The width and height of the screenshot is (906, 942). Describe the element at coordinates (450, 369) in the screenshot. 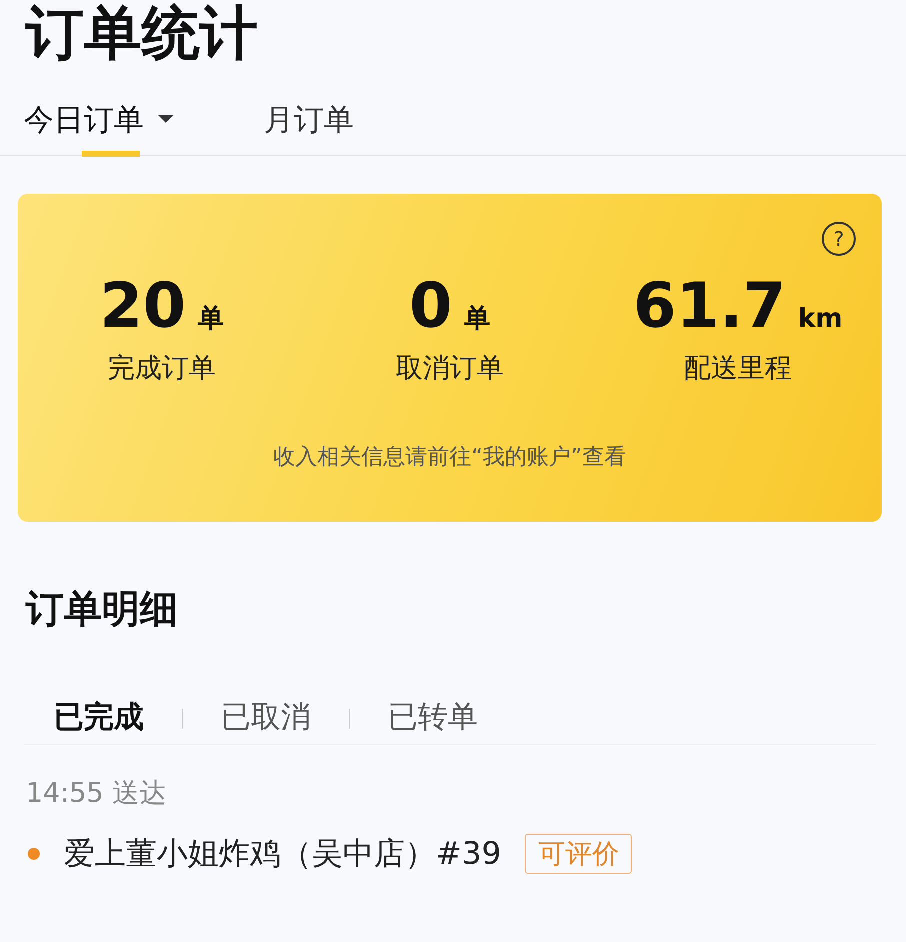

I see `stat-label: 取消订单` at that location.